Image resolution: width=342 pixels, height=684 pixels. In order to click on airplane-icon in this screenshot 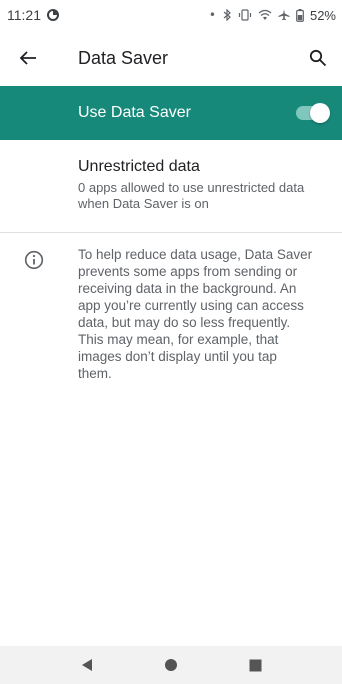, I will do `click(284, 15)`.